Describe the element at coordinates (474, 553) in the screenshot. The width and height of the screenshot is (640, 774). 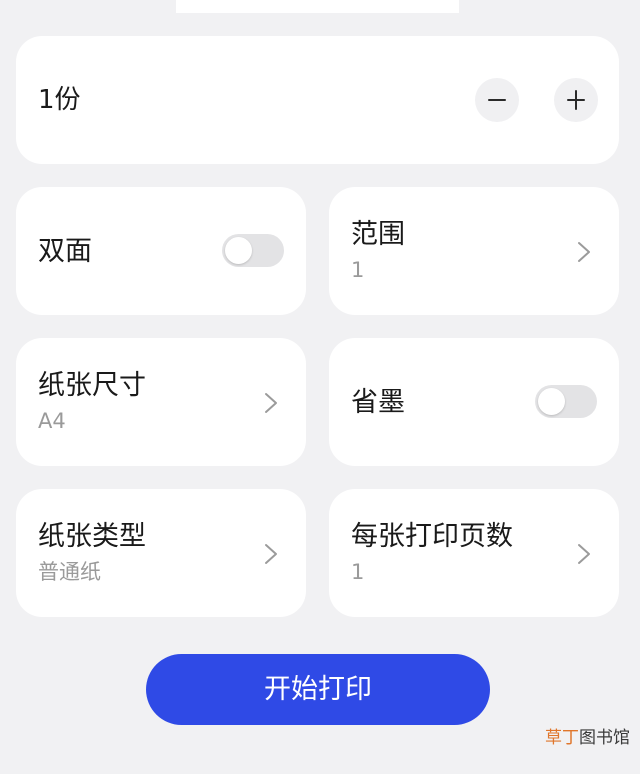
I see `pages-per-sheet-option-card: 每张打印页数 1` at that location.